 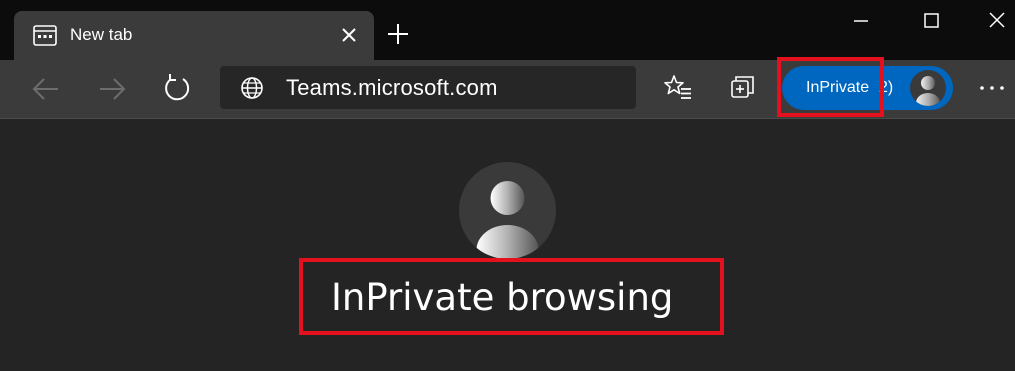 What do you see at coordinates (678, 88) in the screenshot?
I see `favorites-icon` at bounding box center [678, 88].